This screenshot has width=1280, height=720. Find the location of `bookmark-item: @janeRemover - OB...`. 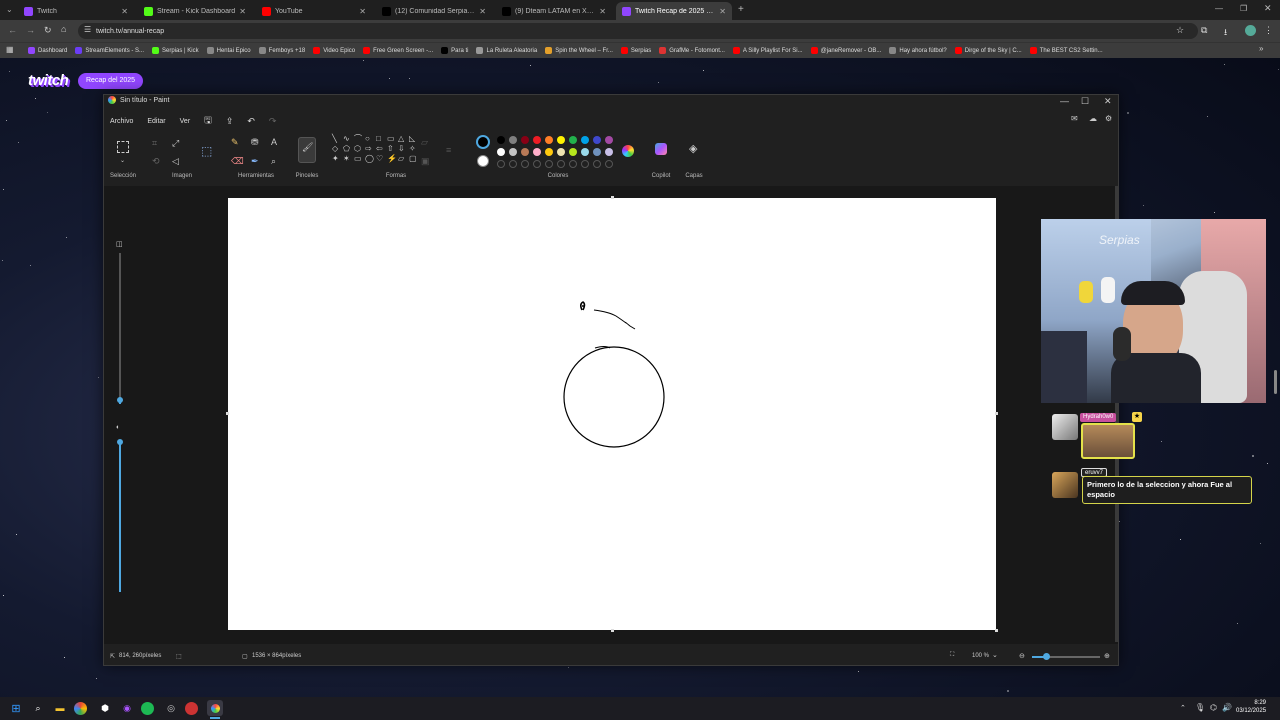

bookmark-item: @janeRemover - OB... is located at coordinates (845, 50).